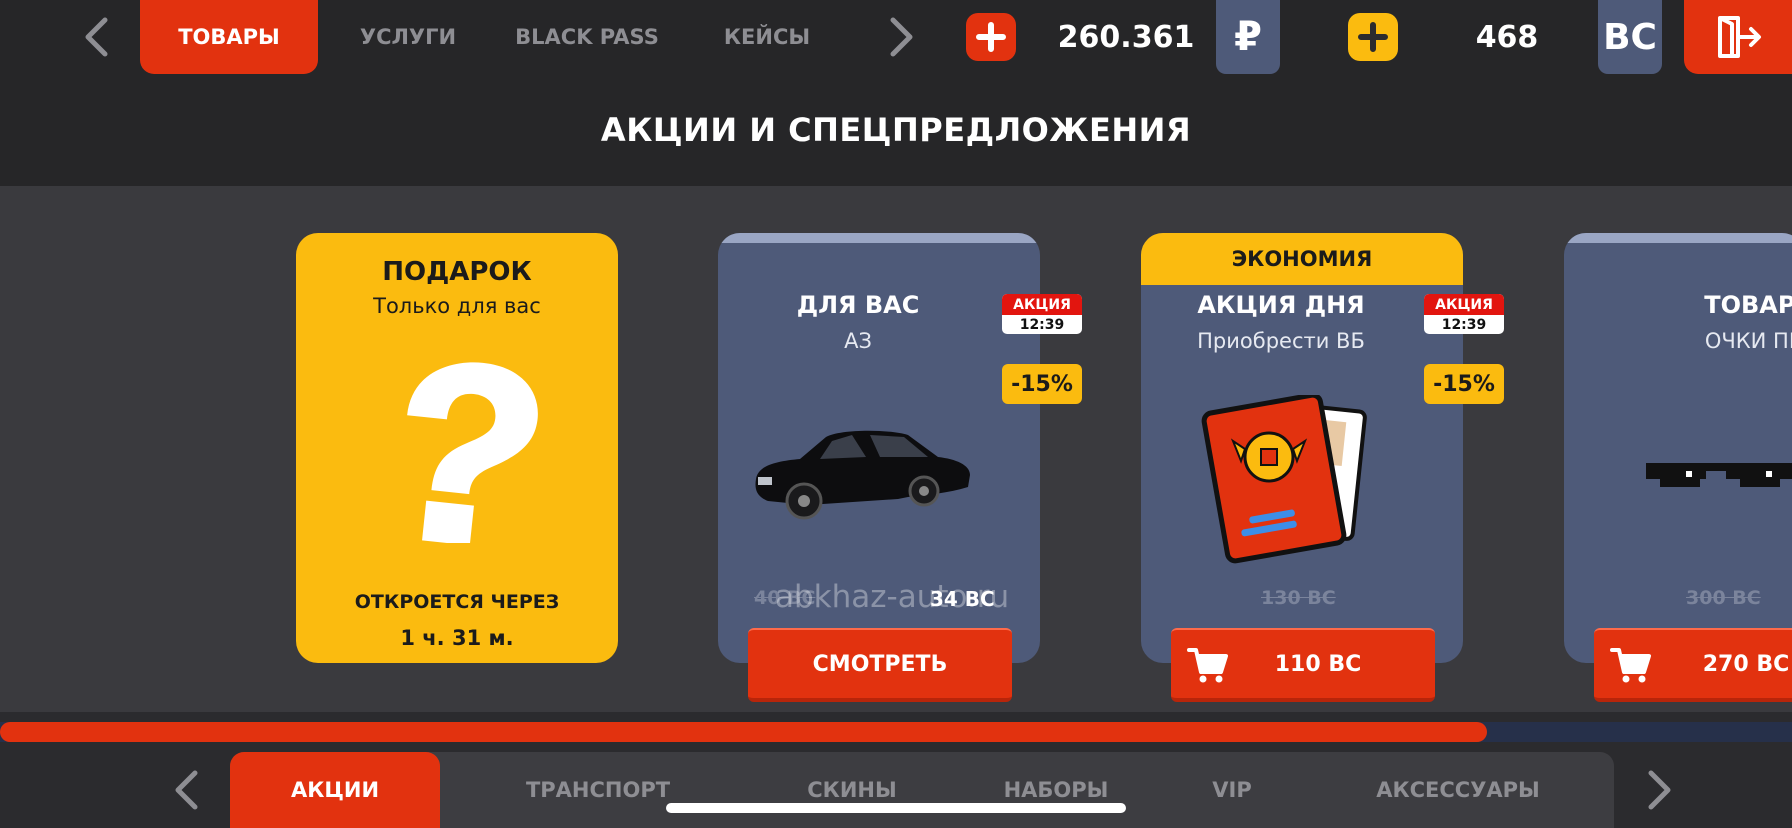 The height and width of the screenshot is (828, 1792). Describe the element at coordinates (1693, 665) in the screenshot. I see `buy-glasses-button: 270 BC` at that location.